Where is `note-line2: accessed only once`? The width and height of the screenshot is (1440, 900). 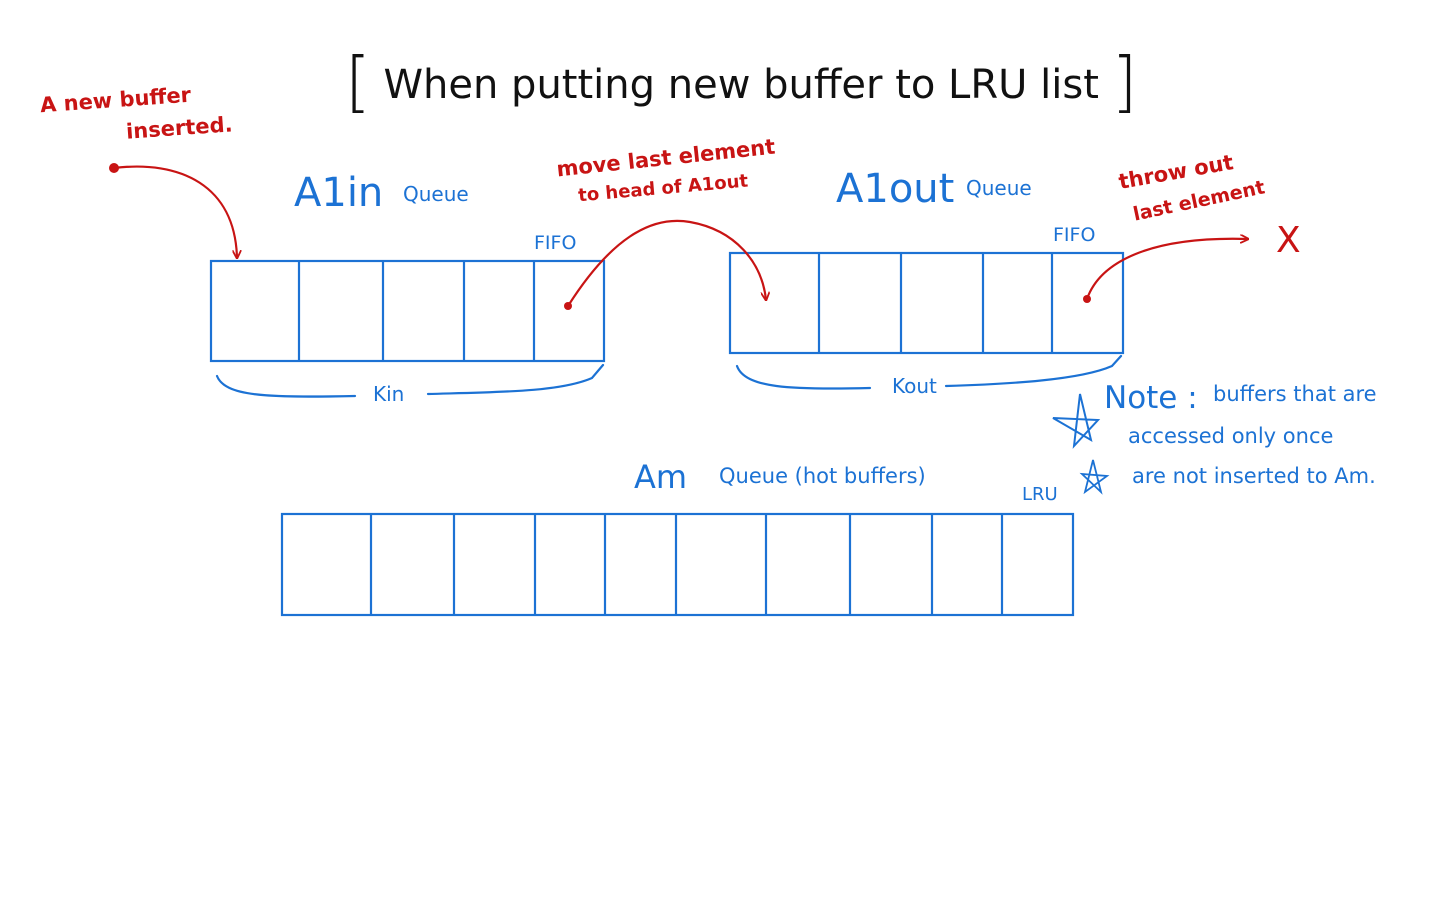
note-line2: accessed only once is located at coordinates (1231, 436).